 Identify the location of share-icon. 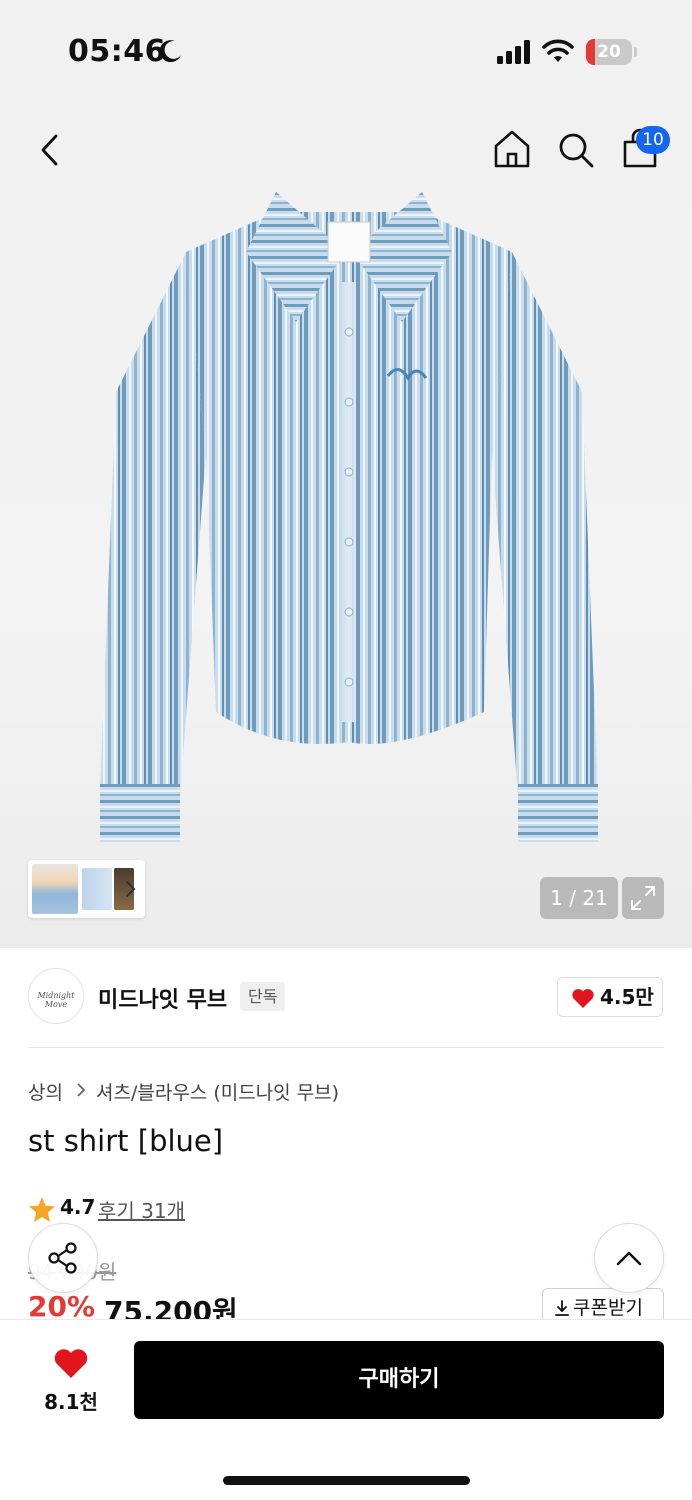
(62, 1258).